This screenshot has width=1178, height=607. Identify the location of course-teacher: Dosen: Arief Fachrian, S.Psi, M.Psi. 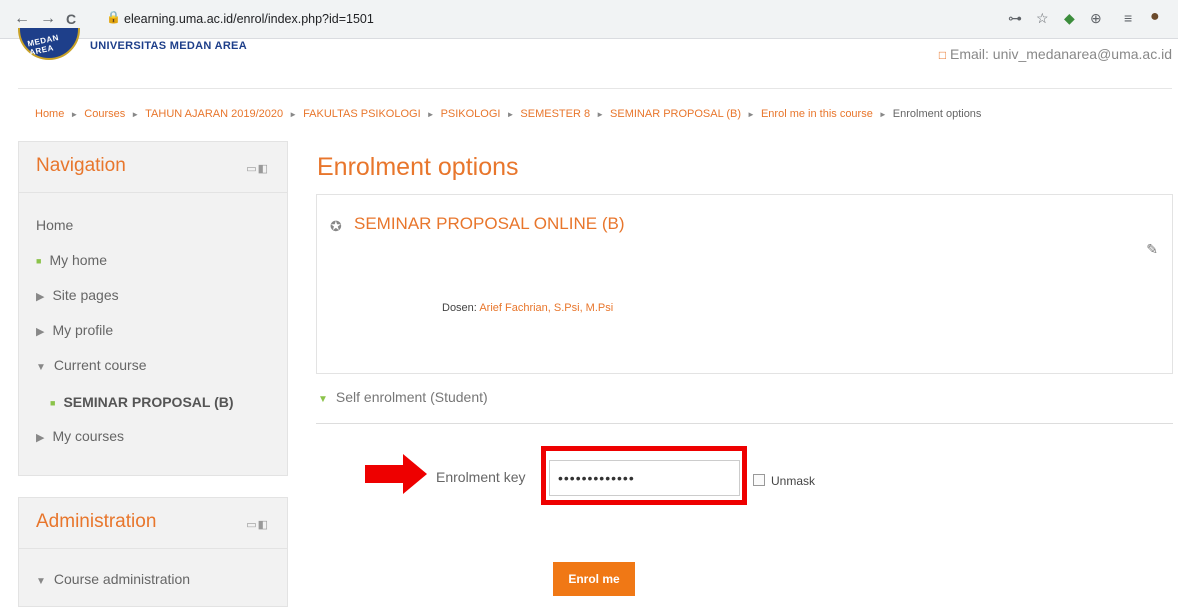
(527, 308).